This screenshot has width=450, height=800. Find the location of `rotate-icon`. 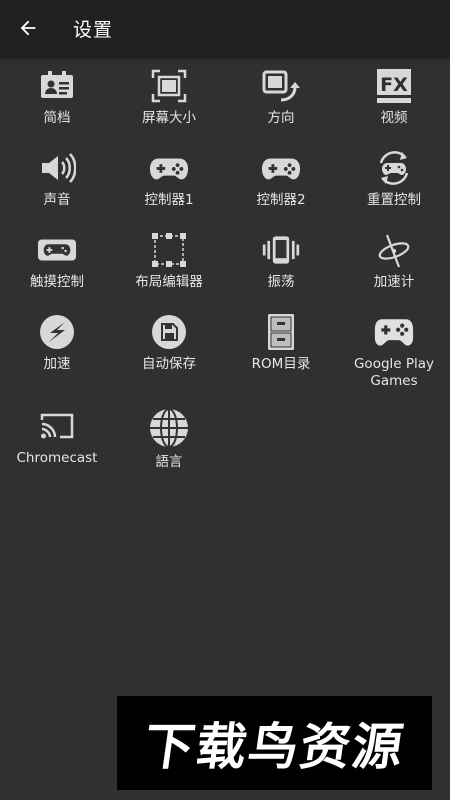

rotate-icon is located at coordinates (281, 86).